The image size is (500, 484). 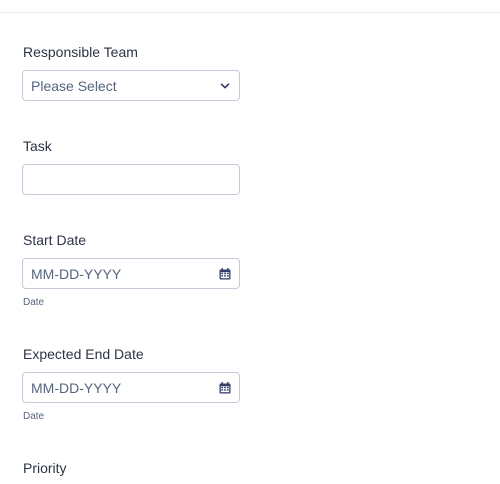 I want to click on expected-end-date-field: Expected End Date MM-DD-YYYY Date, so click(x=172, y=384).